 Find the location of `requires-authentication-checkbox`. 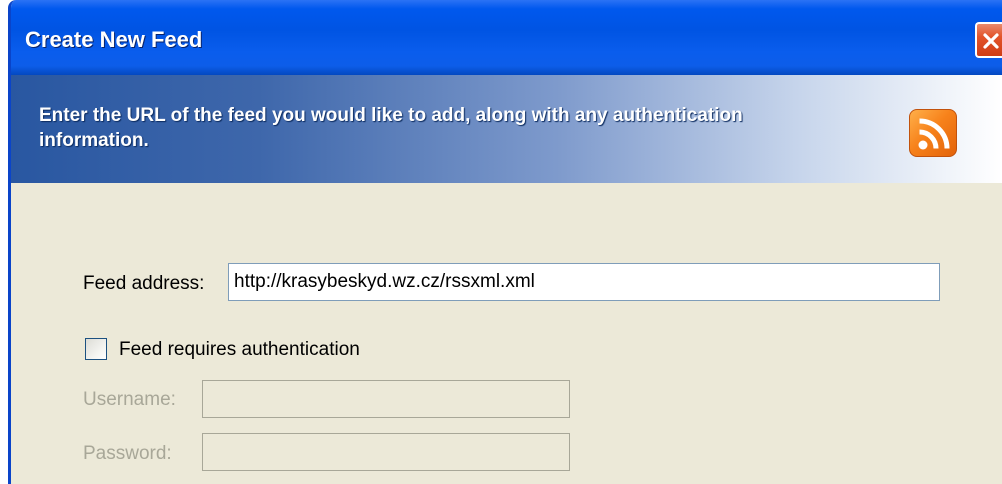

requires-authentication-checkbox is located at coordinates (96, 349).